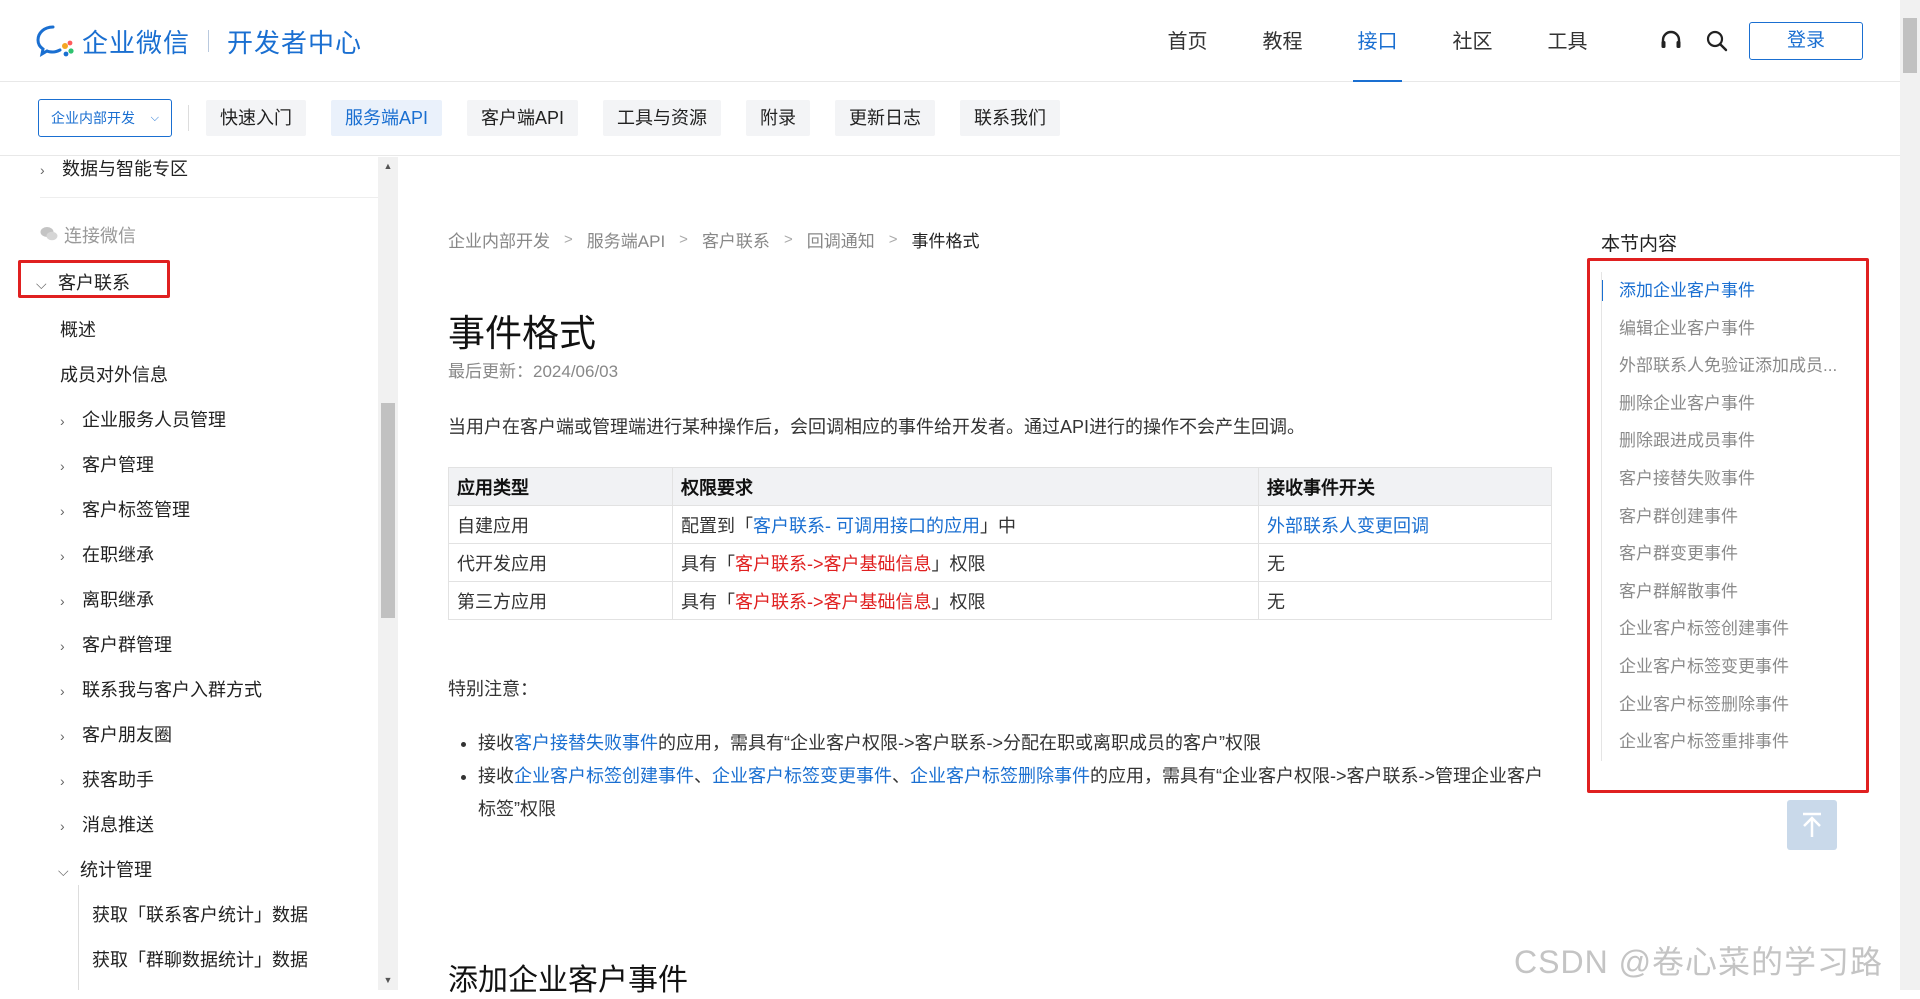  Describe the element at coordinates (604, 776) in the screenshot. I see `event-link: 企业客户标签创建事件` at that location.